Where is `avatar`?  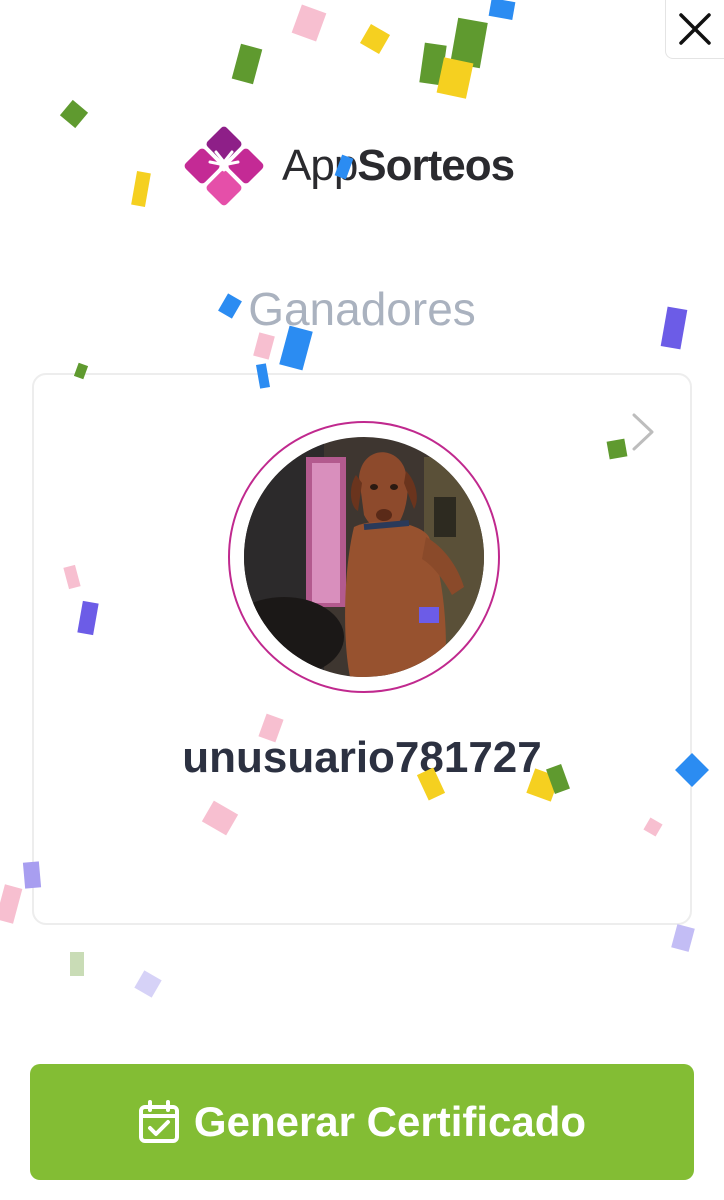 avatar is located at coordinates (364, 557).